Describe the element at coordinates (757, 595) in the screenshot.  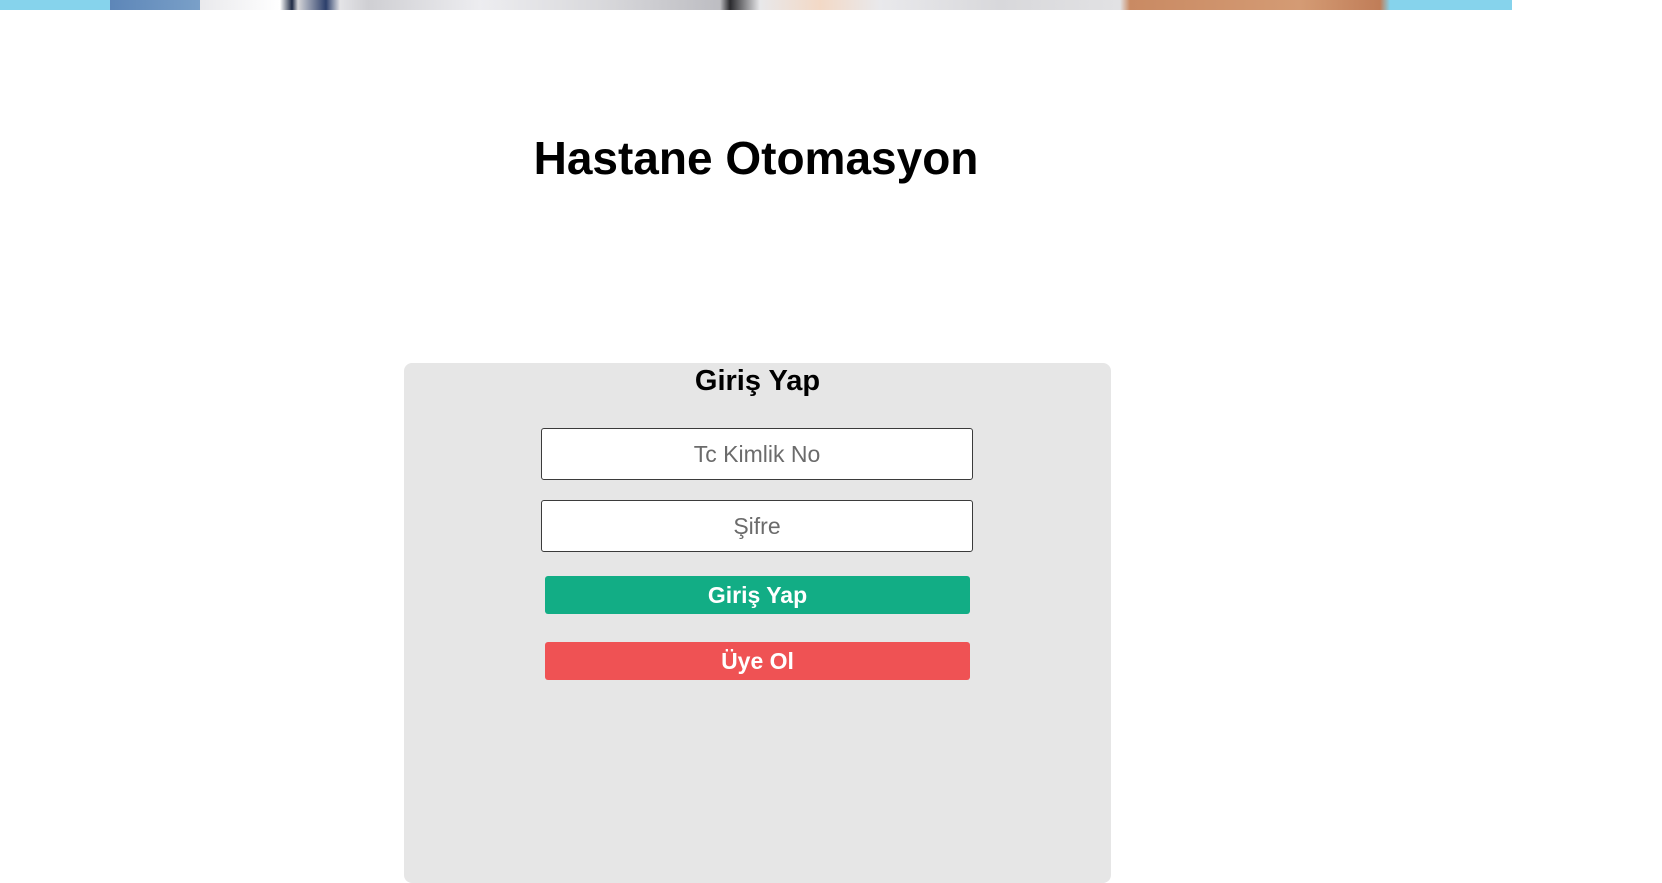
I see `login-button: Giriş Yap` at that location.